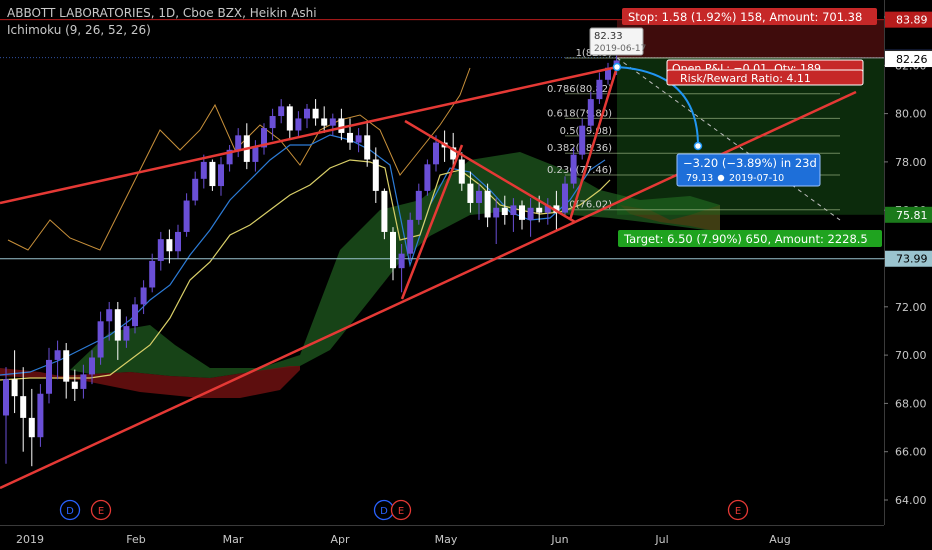  What do you see at coordinates (911, 307) in the screenshot?
I see `price-tick-label: 72.00` at bounding box center [911, 307].